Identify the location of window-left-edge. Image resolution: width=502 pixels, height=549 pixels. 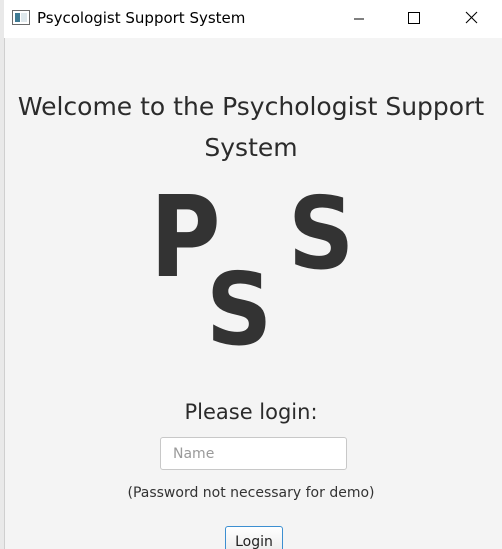
(2, 274).